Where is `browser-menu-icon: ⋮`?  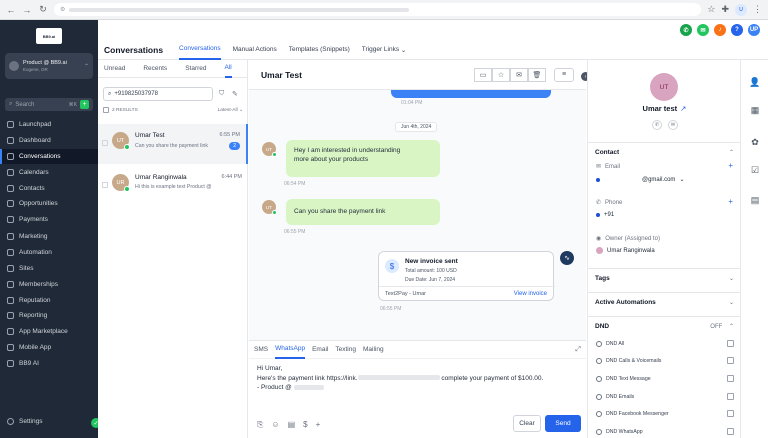 browser-menu-icon: ⋮ is located at coordinates (757, 9).